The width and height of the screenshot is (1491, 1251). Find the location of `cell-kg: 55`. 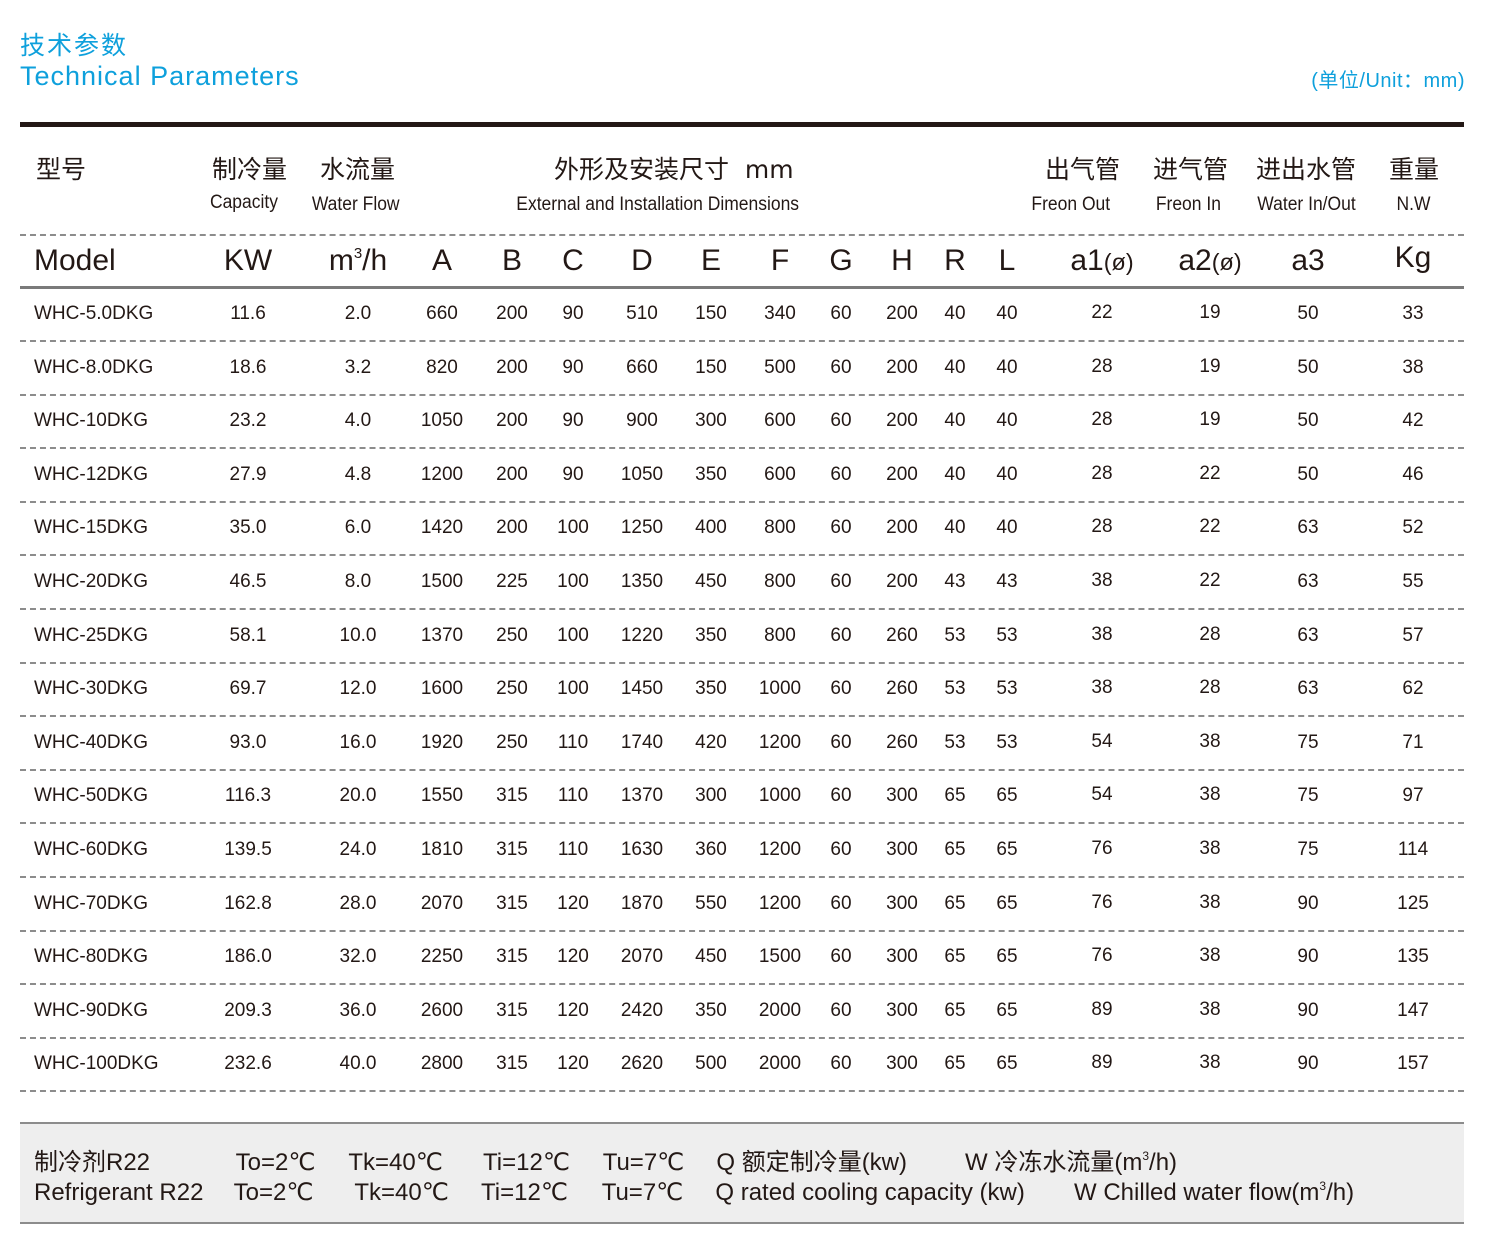

cell-kg: 55 is located at coordinates (1413, 581).